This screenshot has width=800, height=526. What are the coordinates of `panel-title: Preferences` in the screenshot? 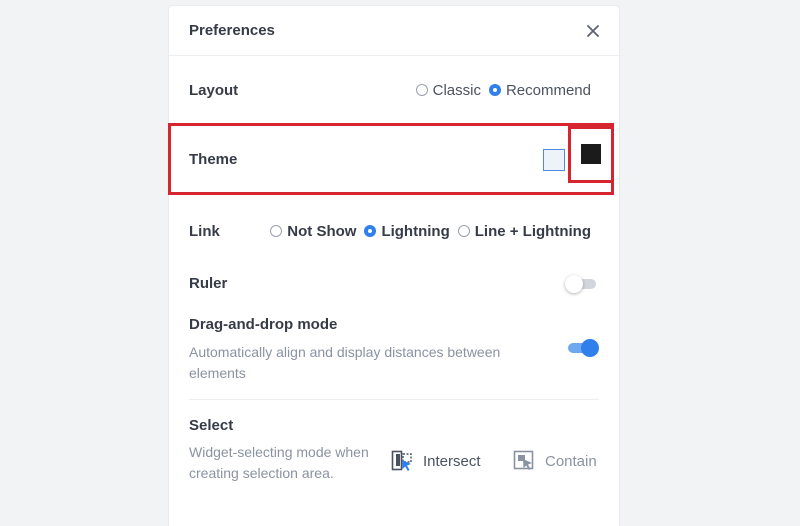 It's located at (232, 30).